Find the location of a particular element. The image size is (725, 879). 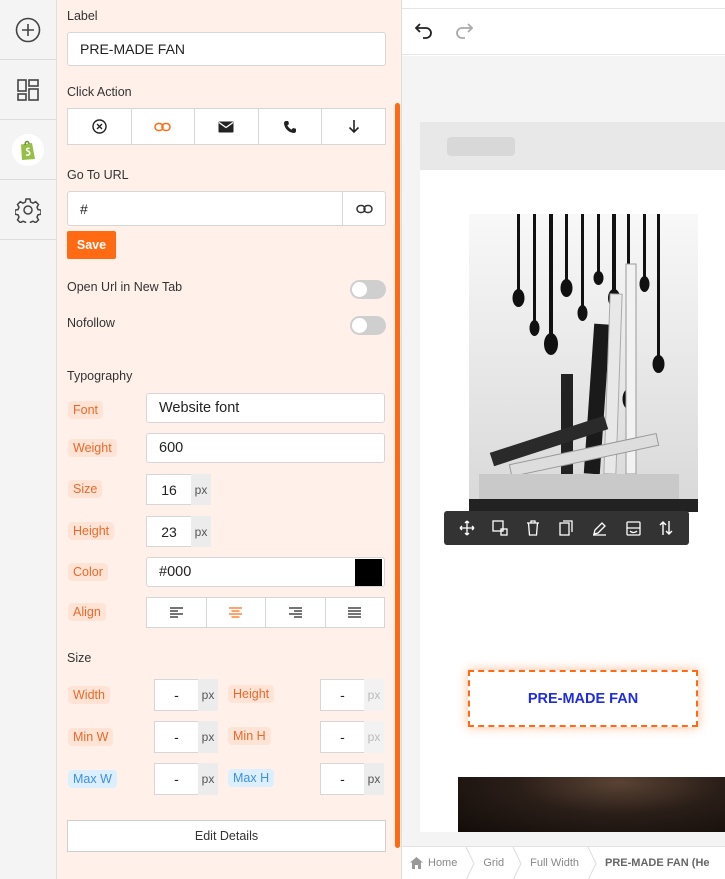

align-justify-option is located at coordinates (355, 612).